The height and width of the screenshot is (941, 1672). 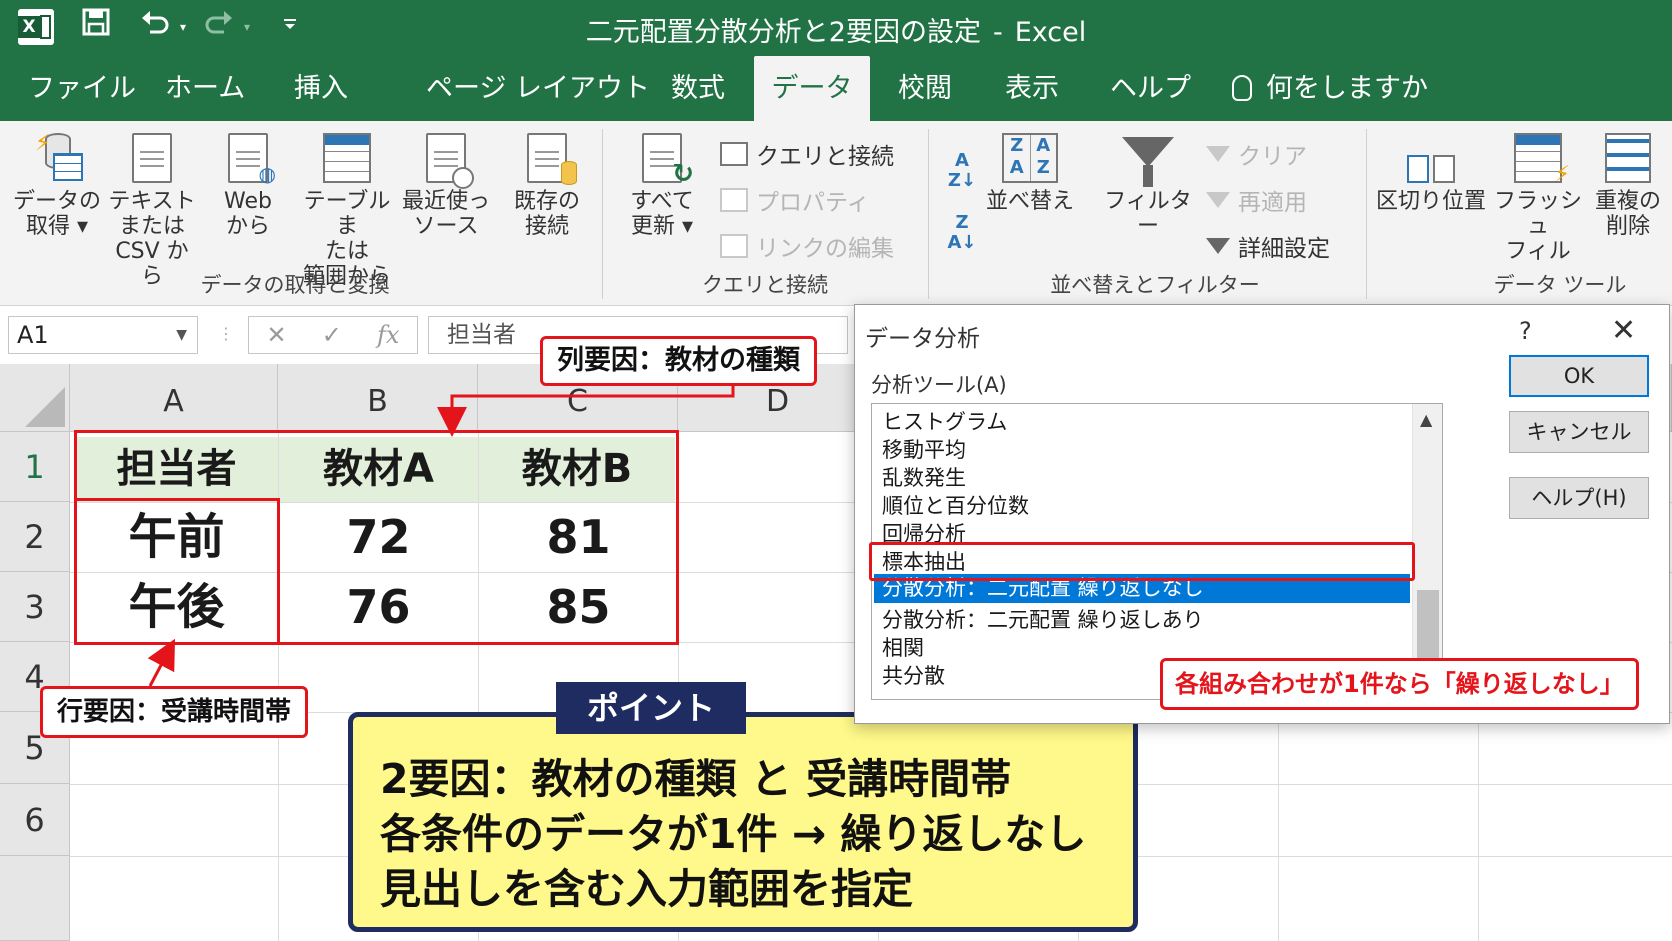 What do you see at coordinates (1579, 498) in the screenshot?
I see `help-button: ヘルプ(H)` at bounding box center [1579, 498].